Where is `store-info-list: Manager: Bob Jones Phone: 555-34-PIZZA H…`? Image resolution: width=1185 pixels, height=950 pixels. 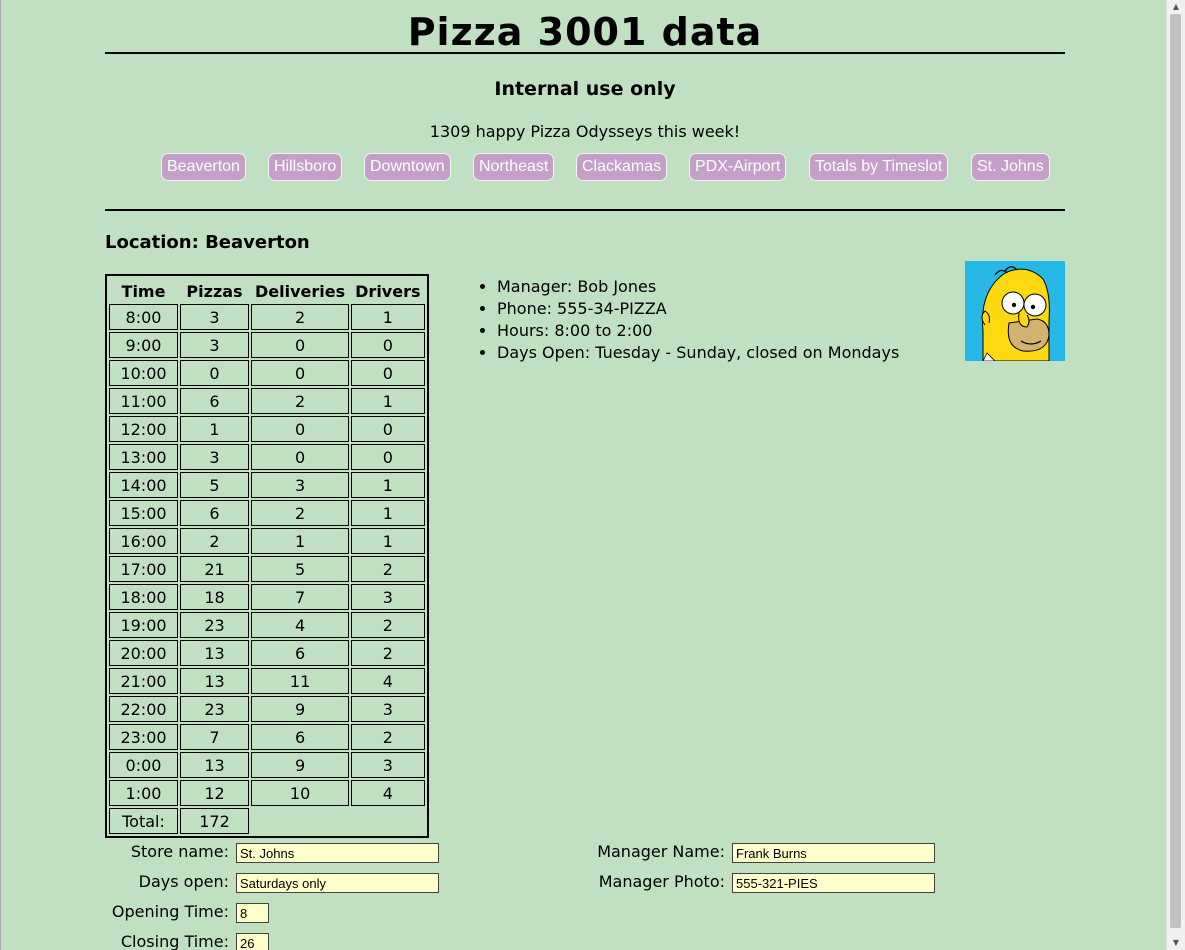
store-info-list: Manager: Bob Jones Phone: 555-34-PIZZA H… is located at coordinates (678, 320).